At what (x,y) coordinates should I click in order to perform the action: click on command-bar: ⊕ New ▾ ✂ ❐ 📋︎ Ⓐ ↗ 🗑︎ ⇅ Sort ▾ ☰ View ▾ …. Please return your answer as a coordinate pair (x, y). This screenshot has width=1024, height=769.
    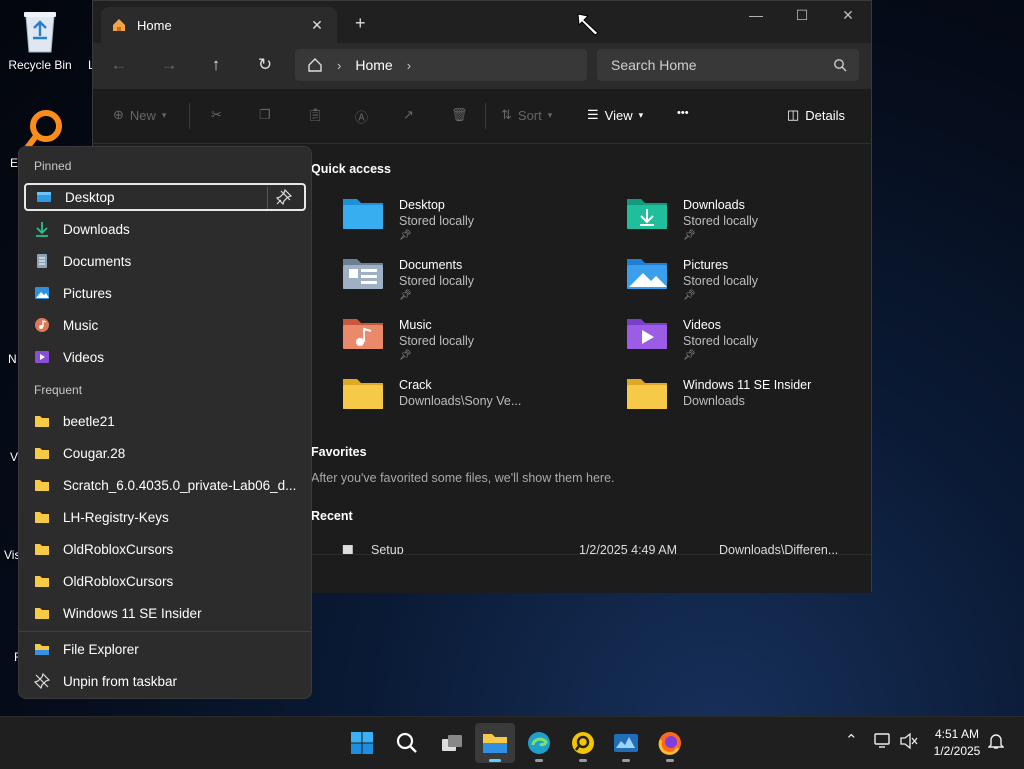
    Looking at the image, I should click on (482, 116).